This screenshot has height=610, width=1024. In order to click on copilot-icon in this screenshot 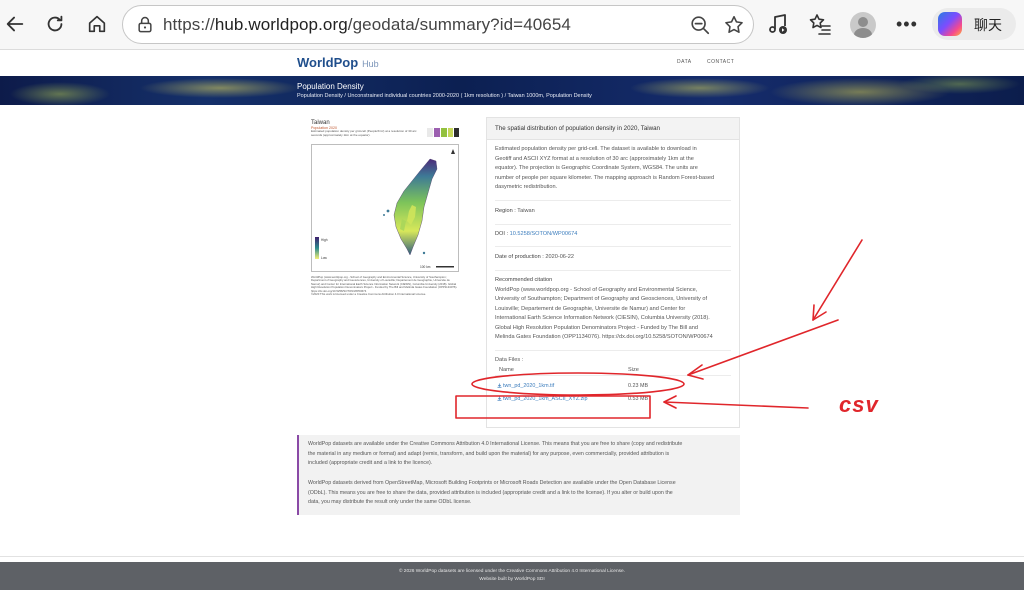, I will do `click(950, 24)`.